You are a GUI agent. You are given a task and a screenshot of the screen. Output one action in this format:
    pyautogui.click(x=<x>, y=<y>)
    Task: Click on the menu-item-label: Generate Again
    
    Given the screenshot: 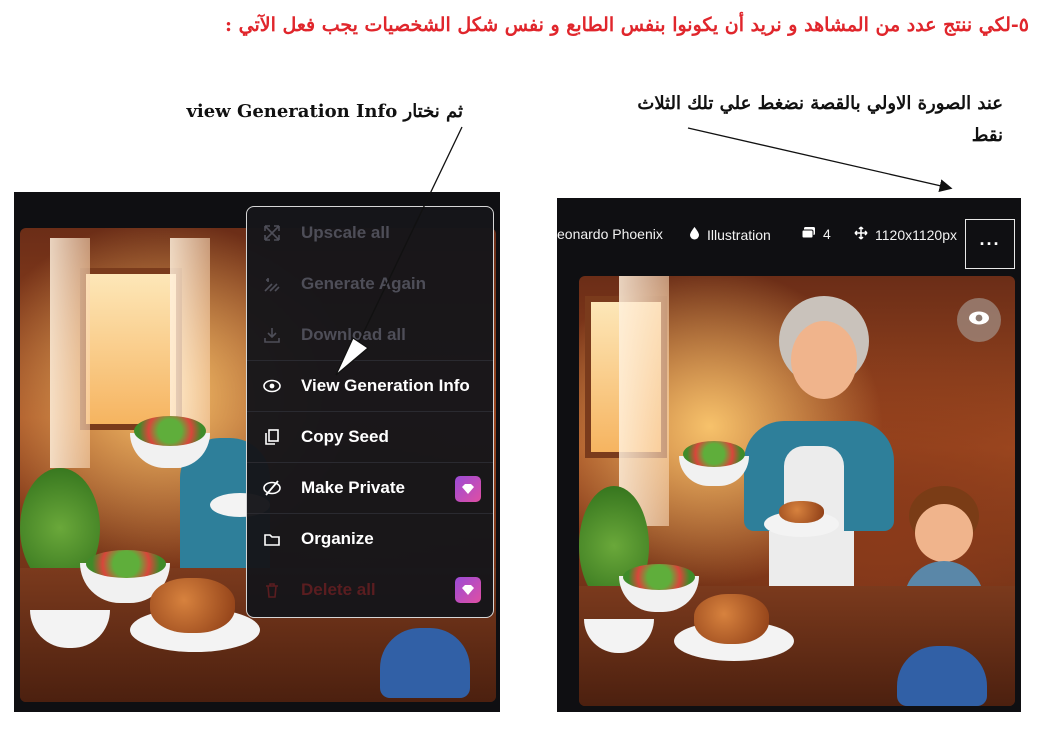 What is the action you would take?
    pyautogui.click(x=364, y=283)
    